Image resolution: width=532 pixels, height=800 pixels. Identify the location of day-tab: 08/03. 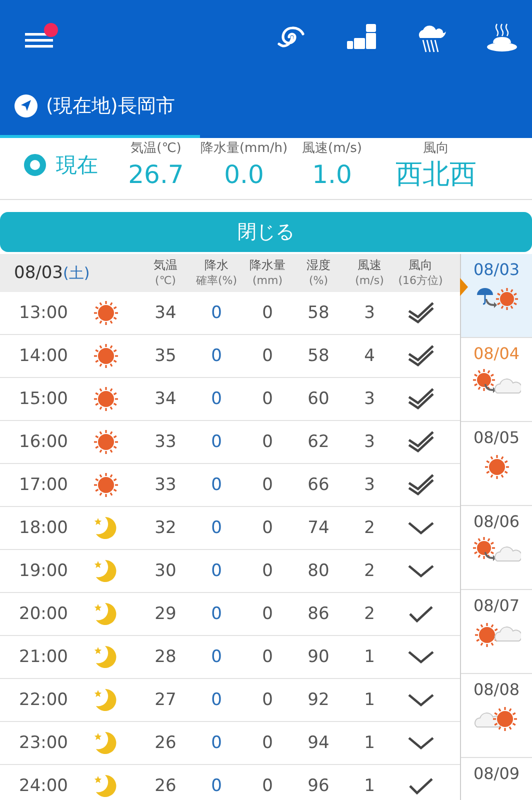
(496, 296).